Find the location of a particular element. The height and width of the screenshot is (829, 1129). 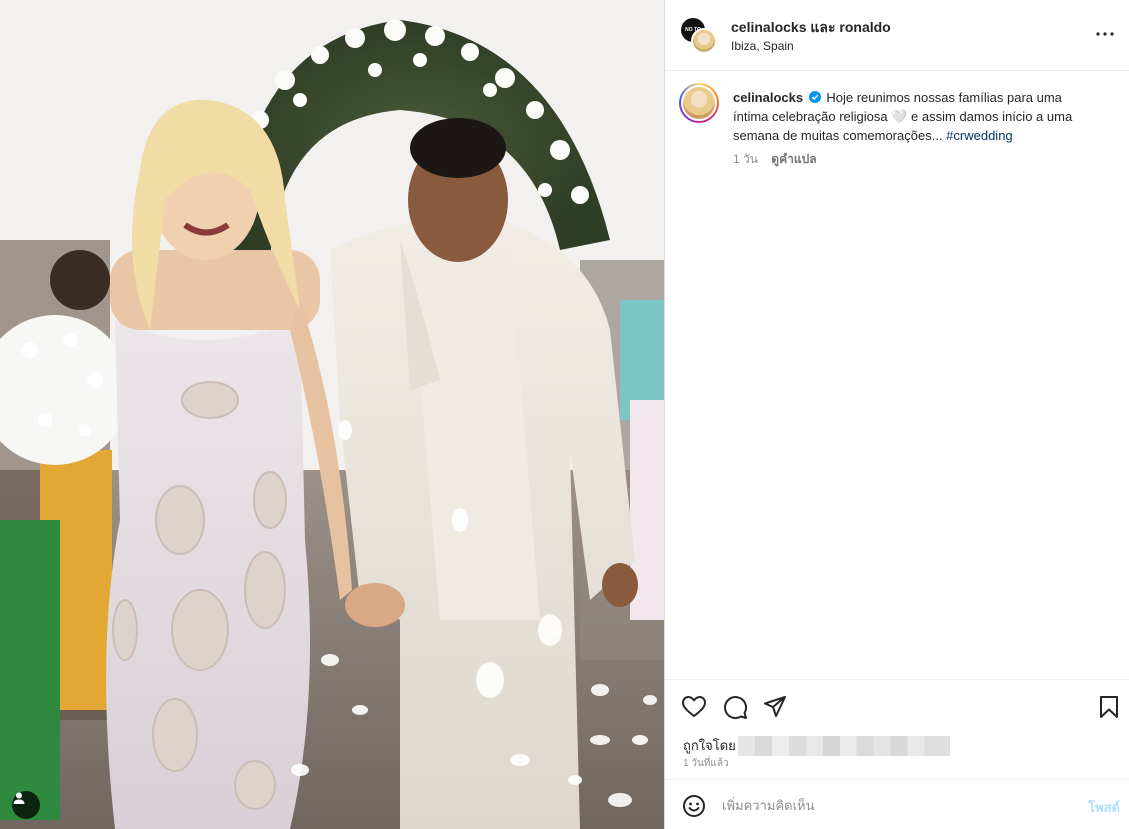

caption-meta: 1 วัน ดูคำแปล is located at coordinates (775, 159).